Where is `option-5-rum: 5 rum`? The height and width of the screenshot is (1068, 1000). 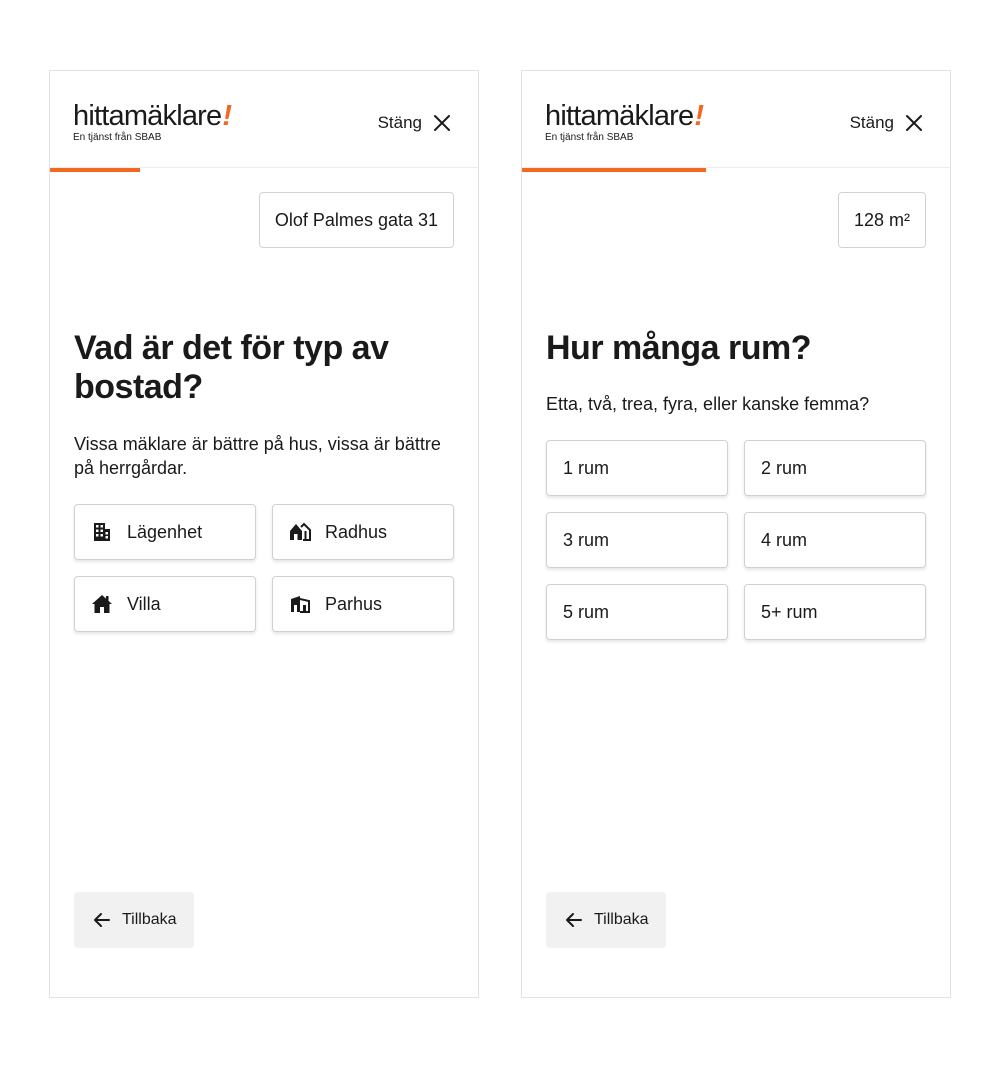 option-5-rum: 5 rum is located at coordinates (637, 612).